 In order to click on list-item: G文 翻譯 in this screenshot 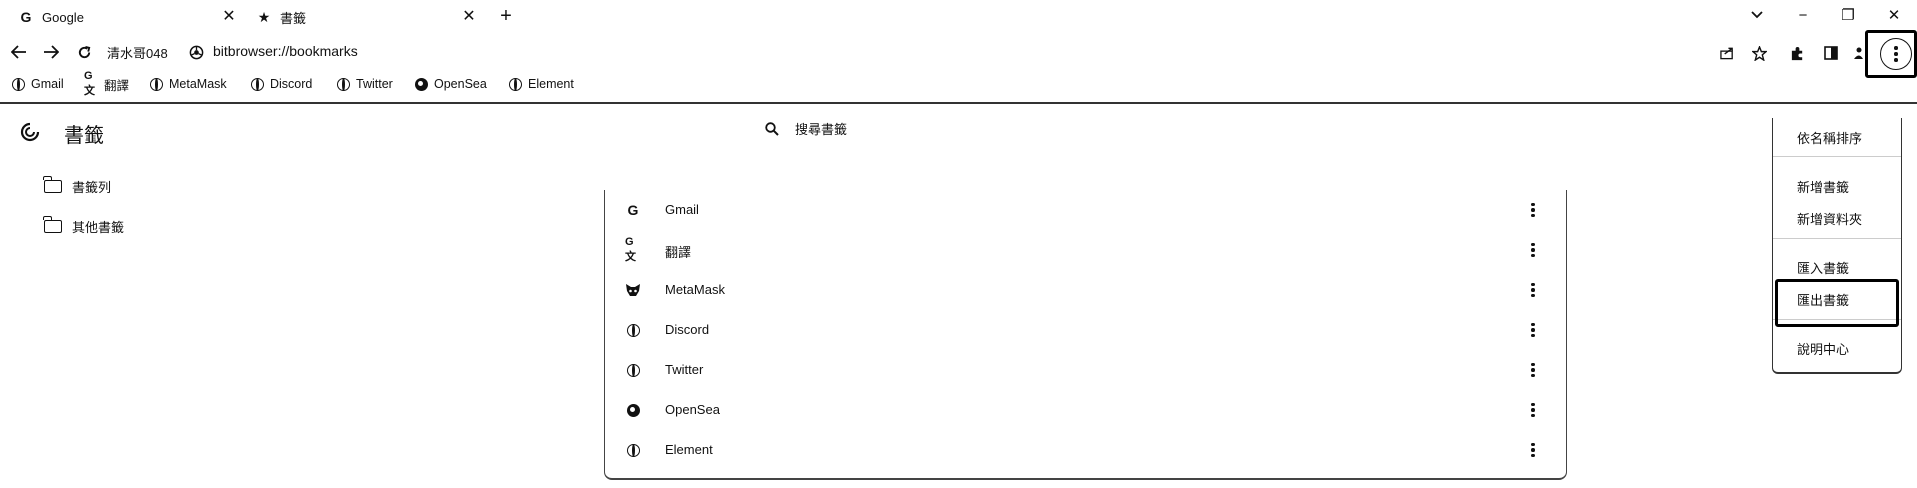, I will do `click(1085, 250)`.